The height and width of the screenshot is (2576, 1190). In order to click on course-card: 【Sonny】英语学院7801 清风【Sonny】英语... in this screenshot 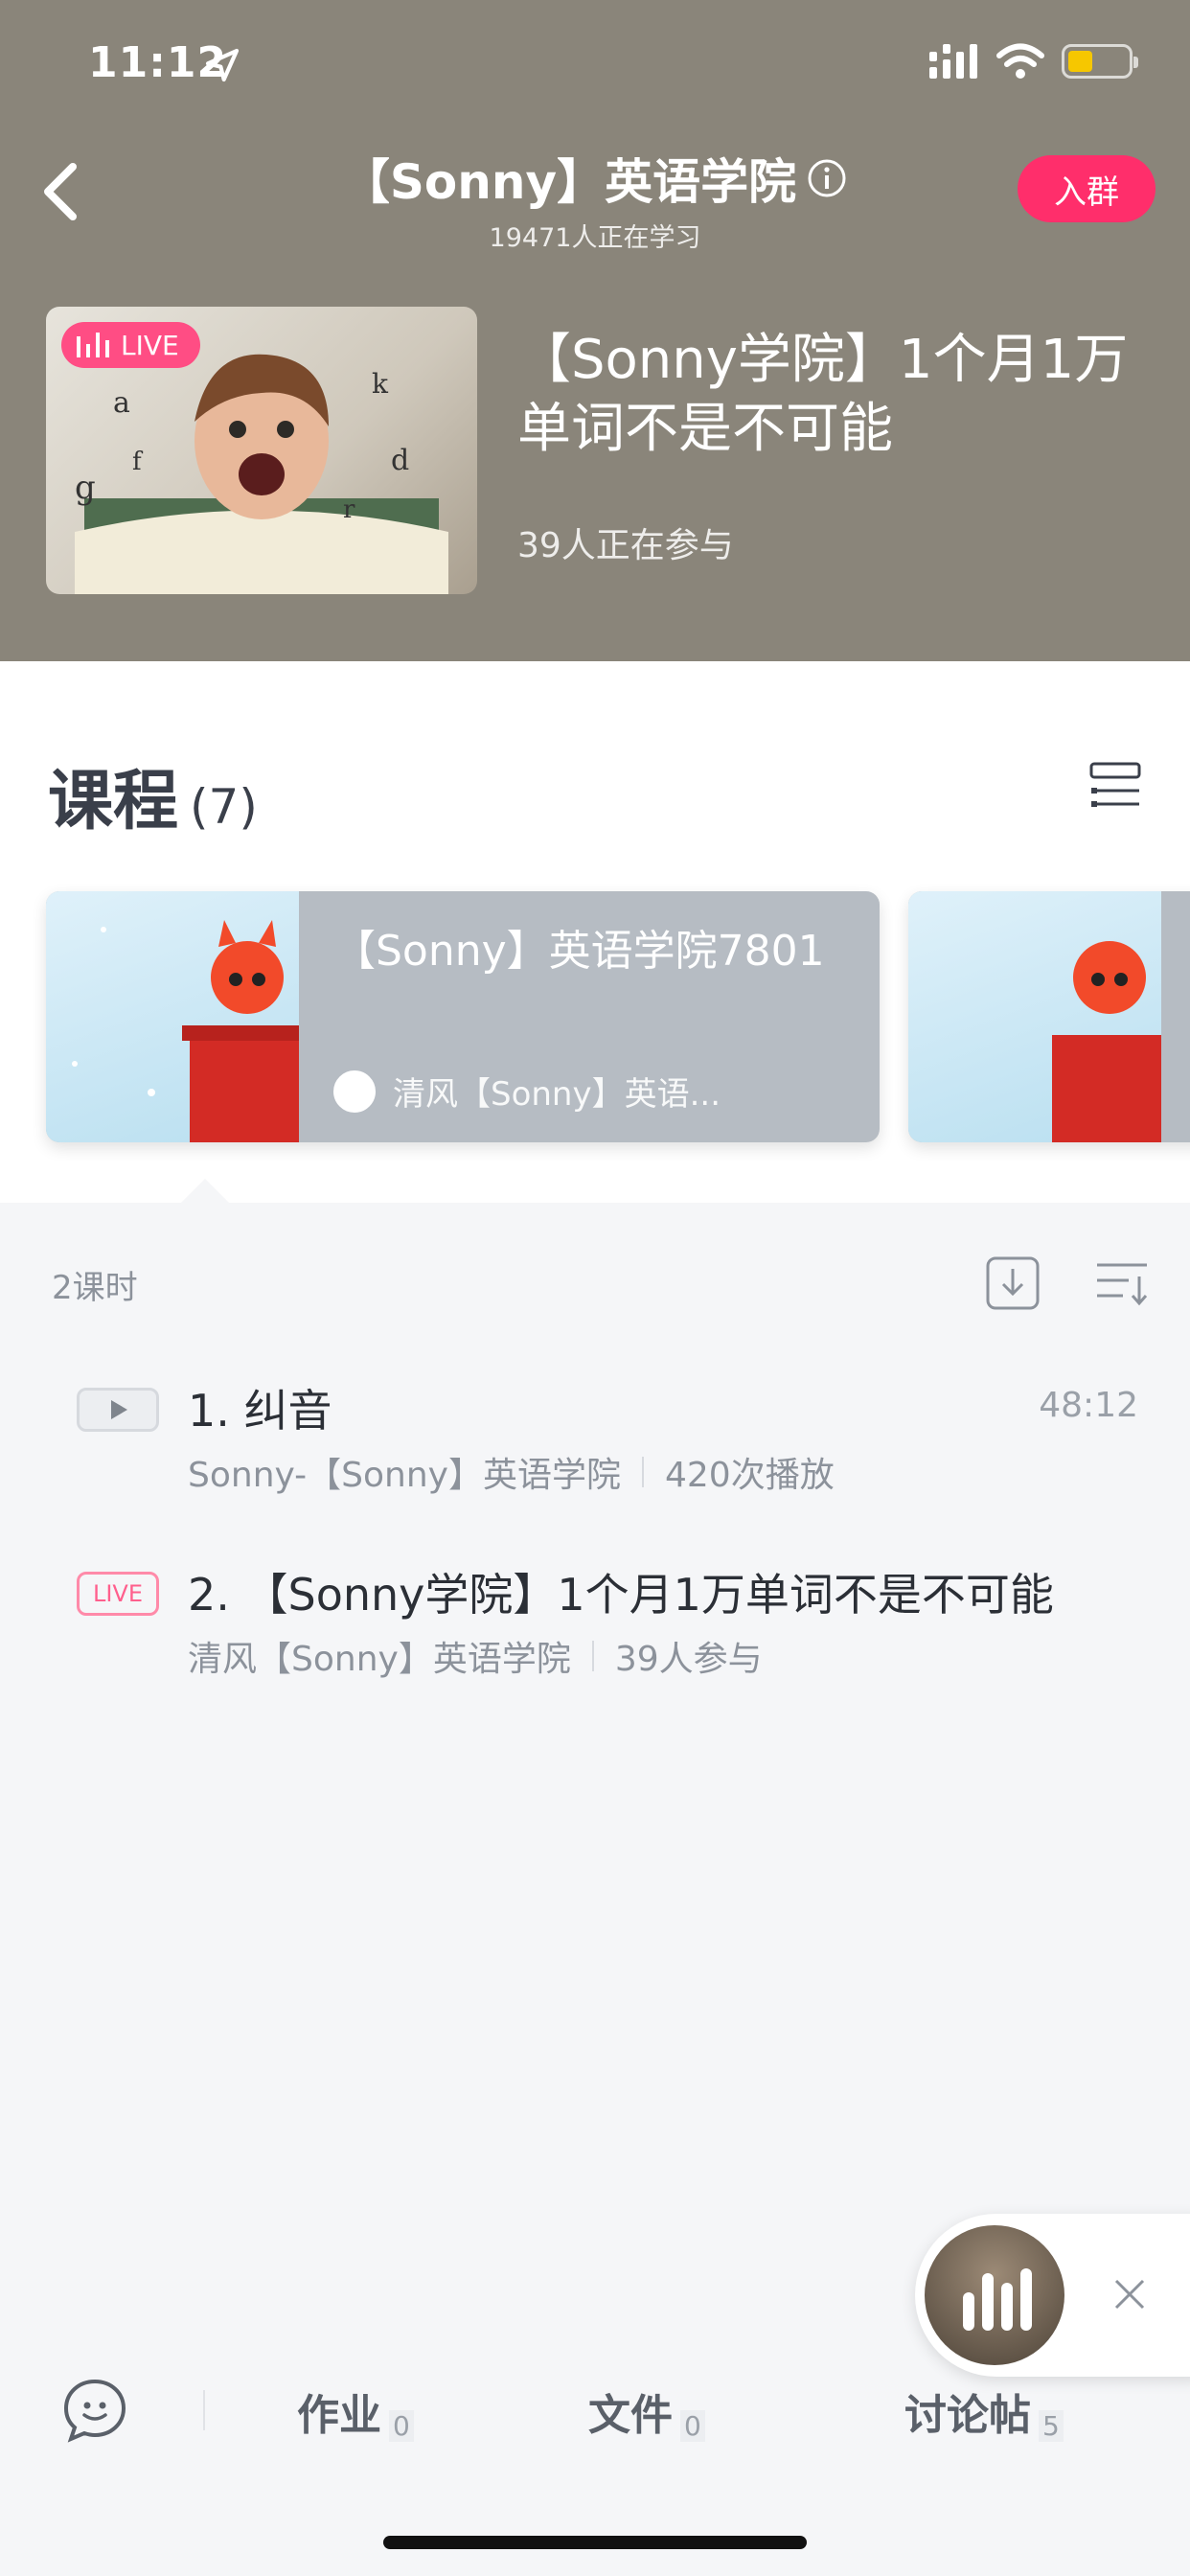, I will do `click(463, 1016)`.